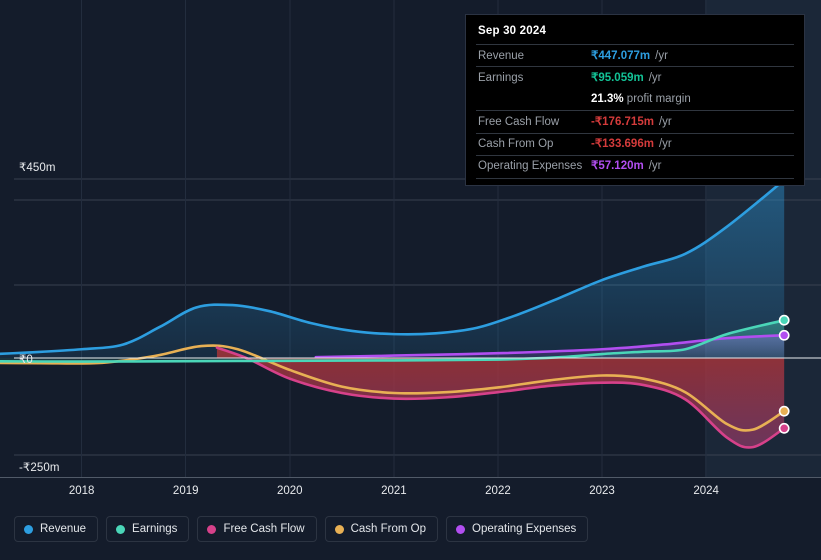 This screenshot has width=821, height=560. What do you see at coordinates (631, 144) in the screenshot?
I see `tooltip-row-value: -₹133.696m/yr` at bounding box center [631, 144].